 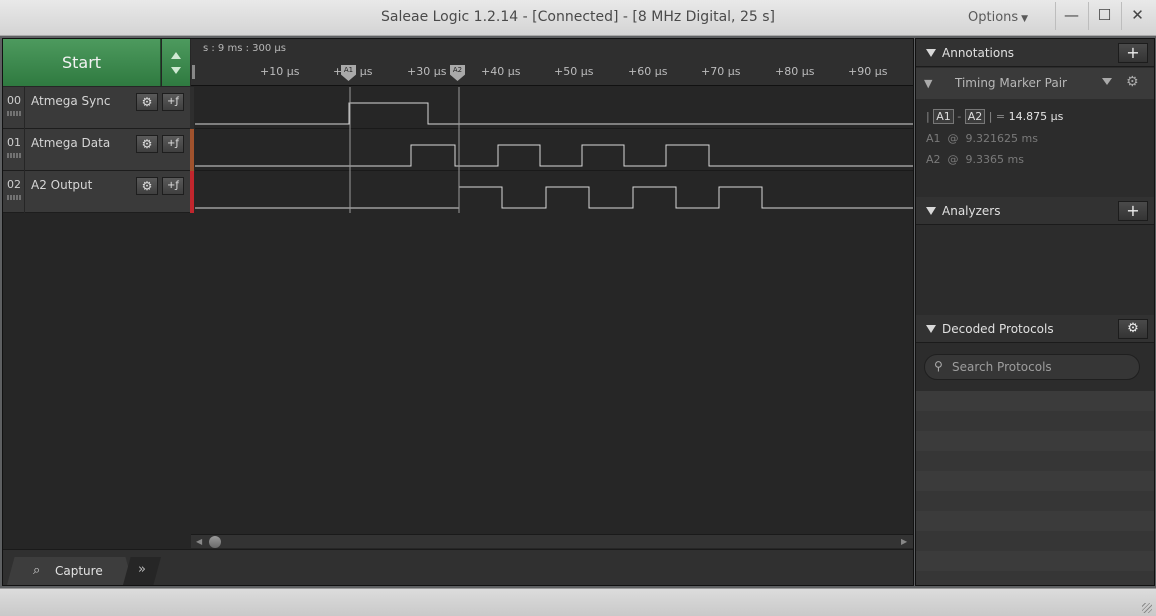 I want to click on arrow-up-icon, so click(x=176, y=55).